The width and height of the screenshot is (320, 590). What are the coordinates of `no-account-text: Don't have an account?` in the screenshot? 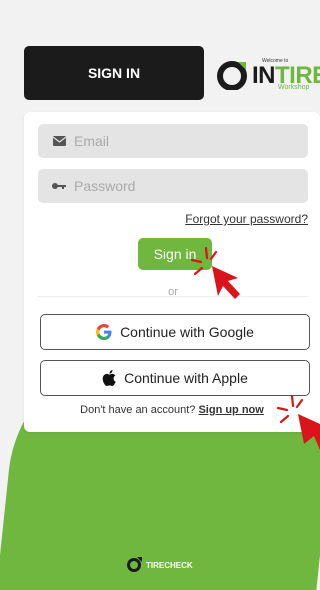 It's located at (138, 410).